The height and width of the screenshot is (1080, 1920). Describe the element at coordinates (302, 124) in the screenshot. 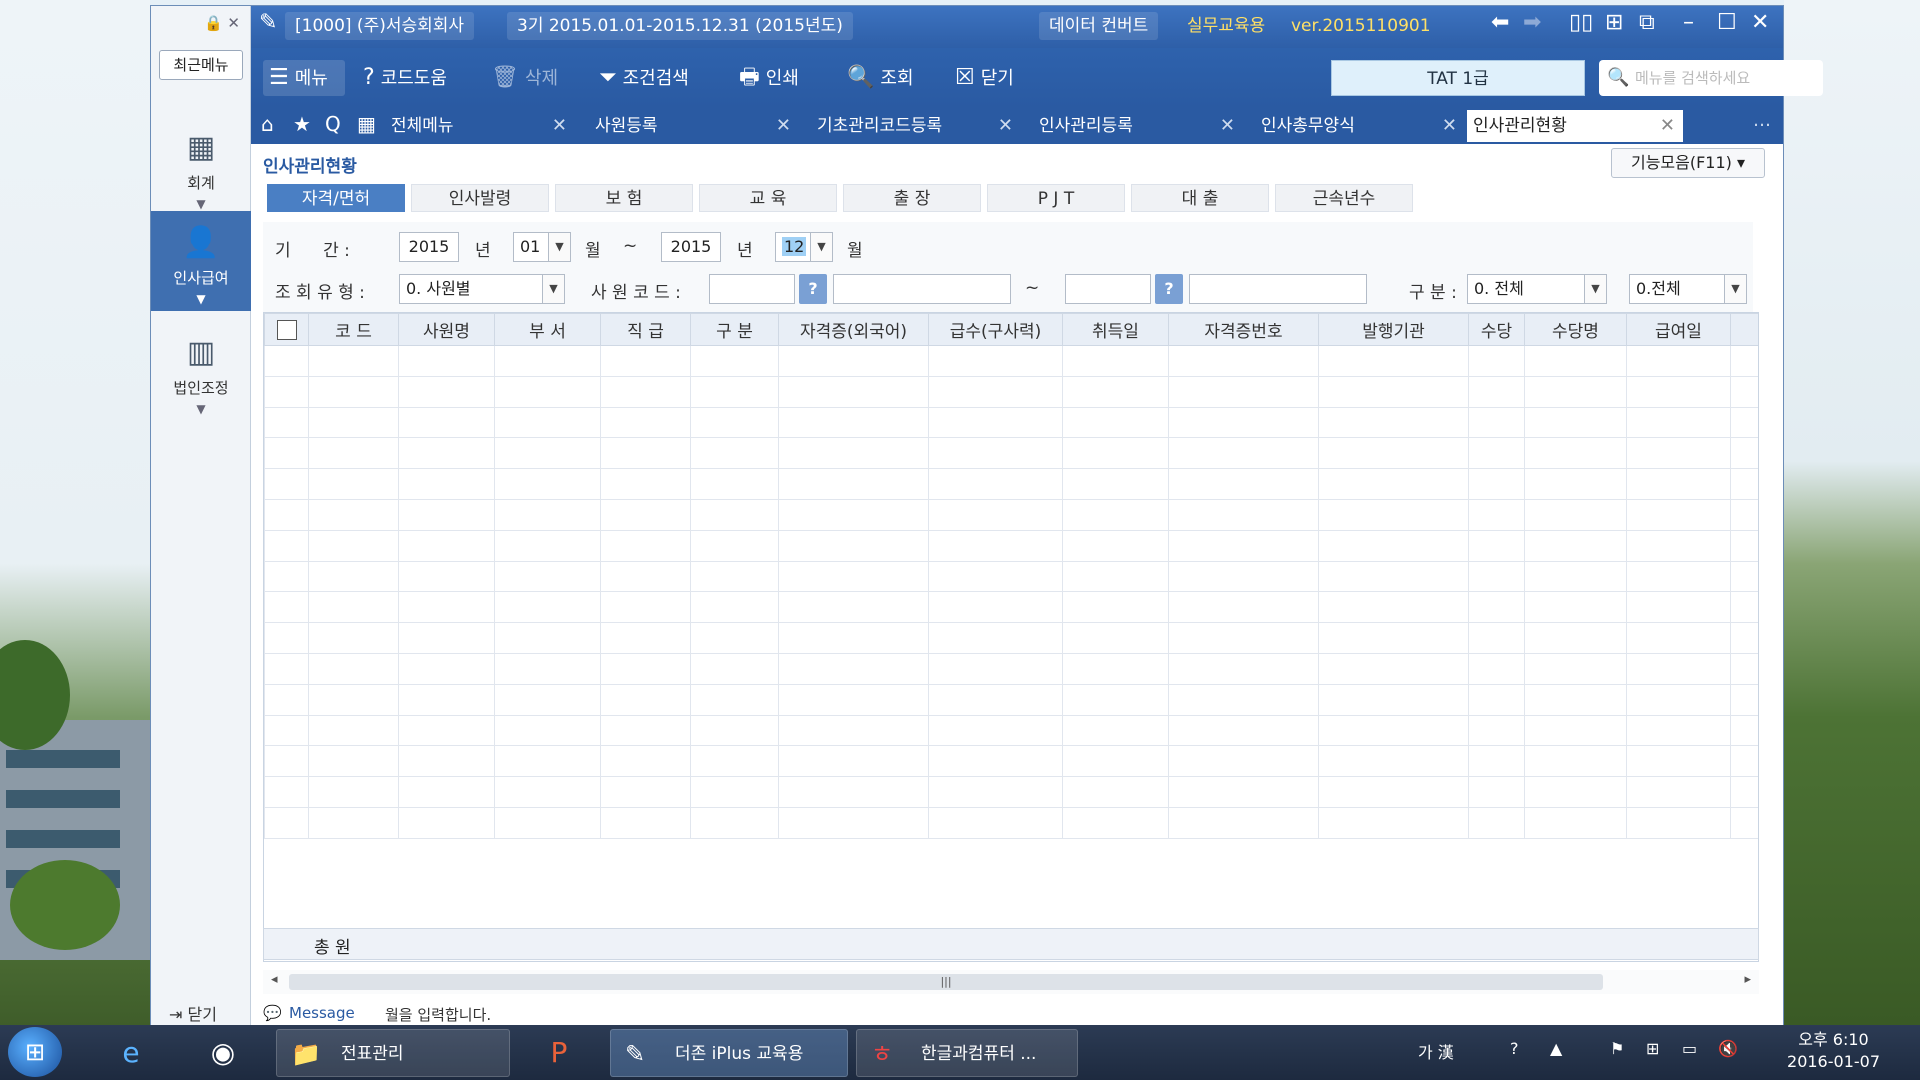

I see `star-icon: ★` at that location.